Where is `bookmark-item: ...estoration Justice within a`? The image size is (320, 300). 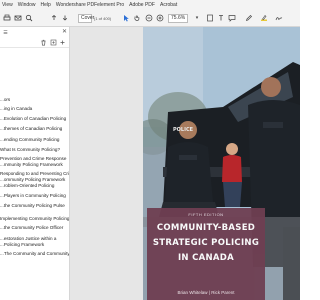
bookmark-item: ...estoration Justice within a is located at coordinates (34, 238).